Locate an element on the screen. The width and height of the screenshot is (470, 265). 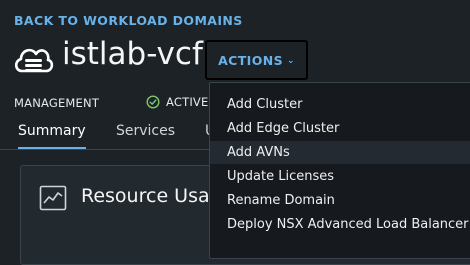
actions-button: ACTIONS ⌄ is located at coordinates (256, 60).